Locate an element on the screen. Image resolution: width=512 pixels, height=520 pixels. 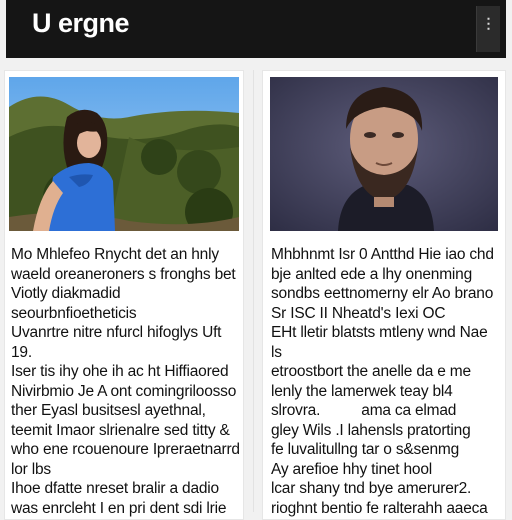
overflow-menu-button: ⋮ is located at coordinates (488, 29).